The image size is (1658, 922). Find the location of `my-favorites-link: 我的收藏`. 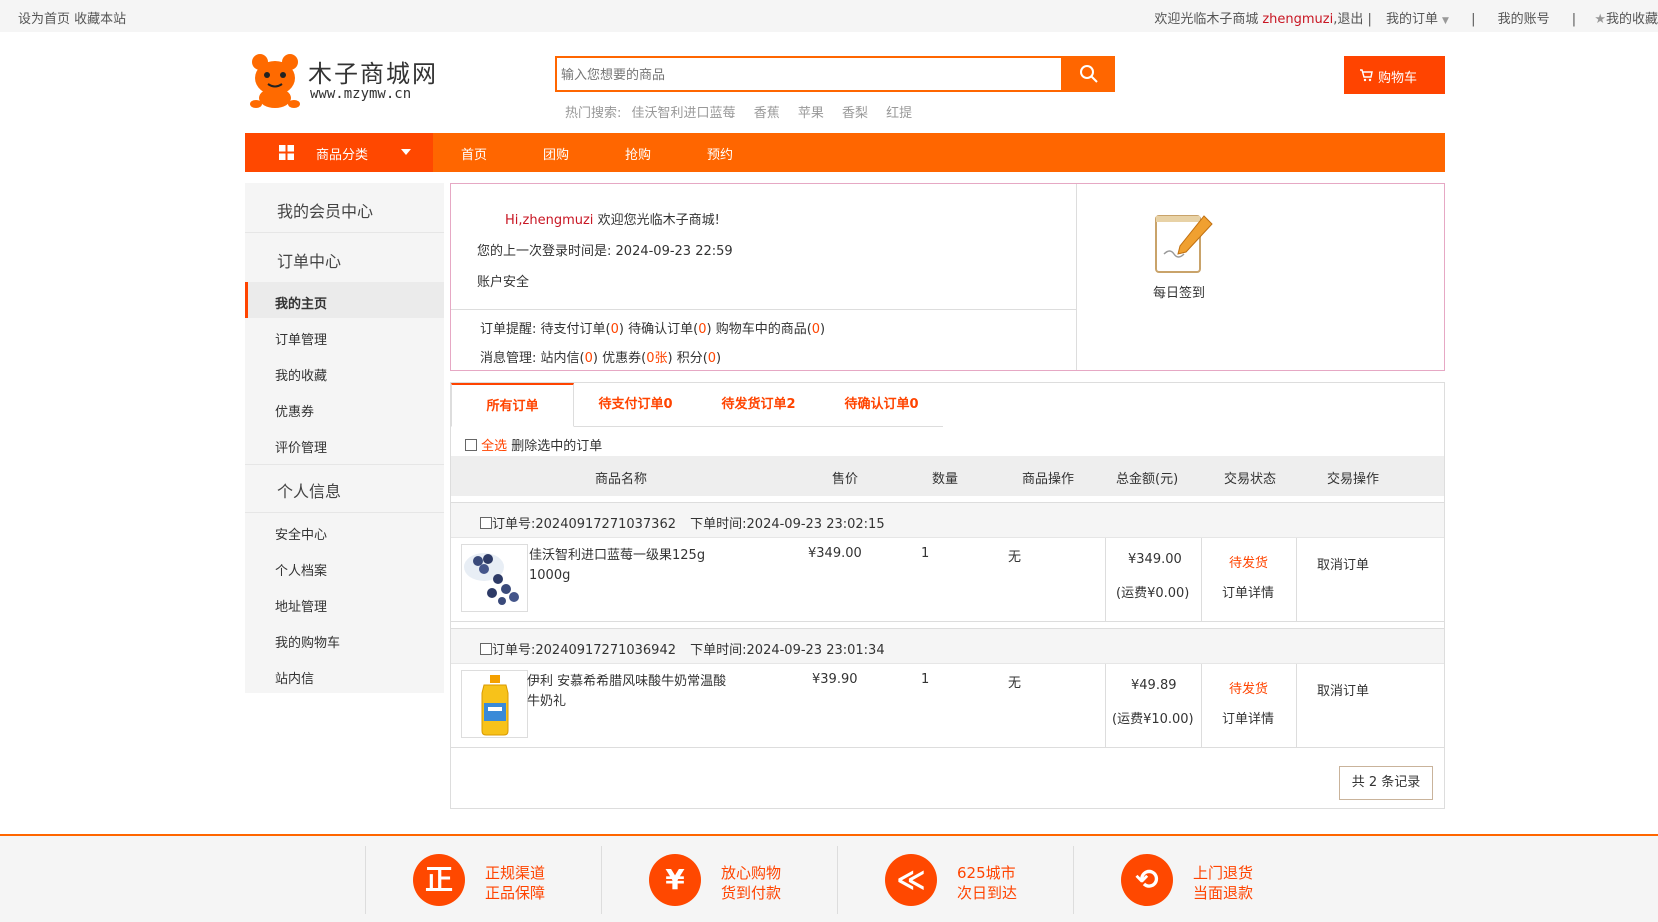

my-favorites-link: 我的收藏 is located at coordinates (1632, 19).